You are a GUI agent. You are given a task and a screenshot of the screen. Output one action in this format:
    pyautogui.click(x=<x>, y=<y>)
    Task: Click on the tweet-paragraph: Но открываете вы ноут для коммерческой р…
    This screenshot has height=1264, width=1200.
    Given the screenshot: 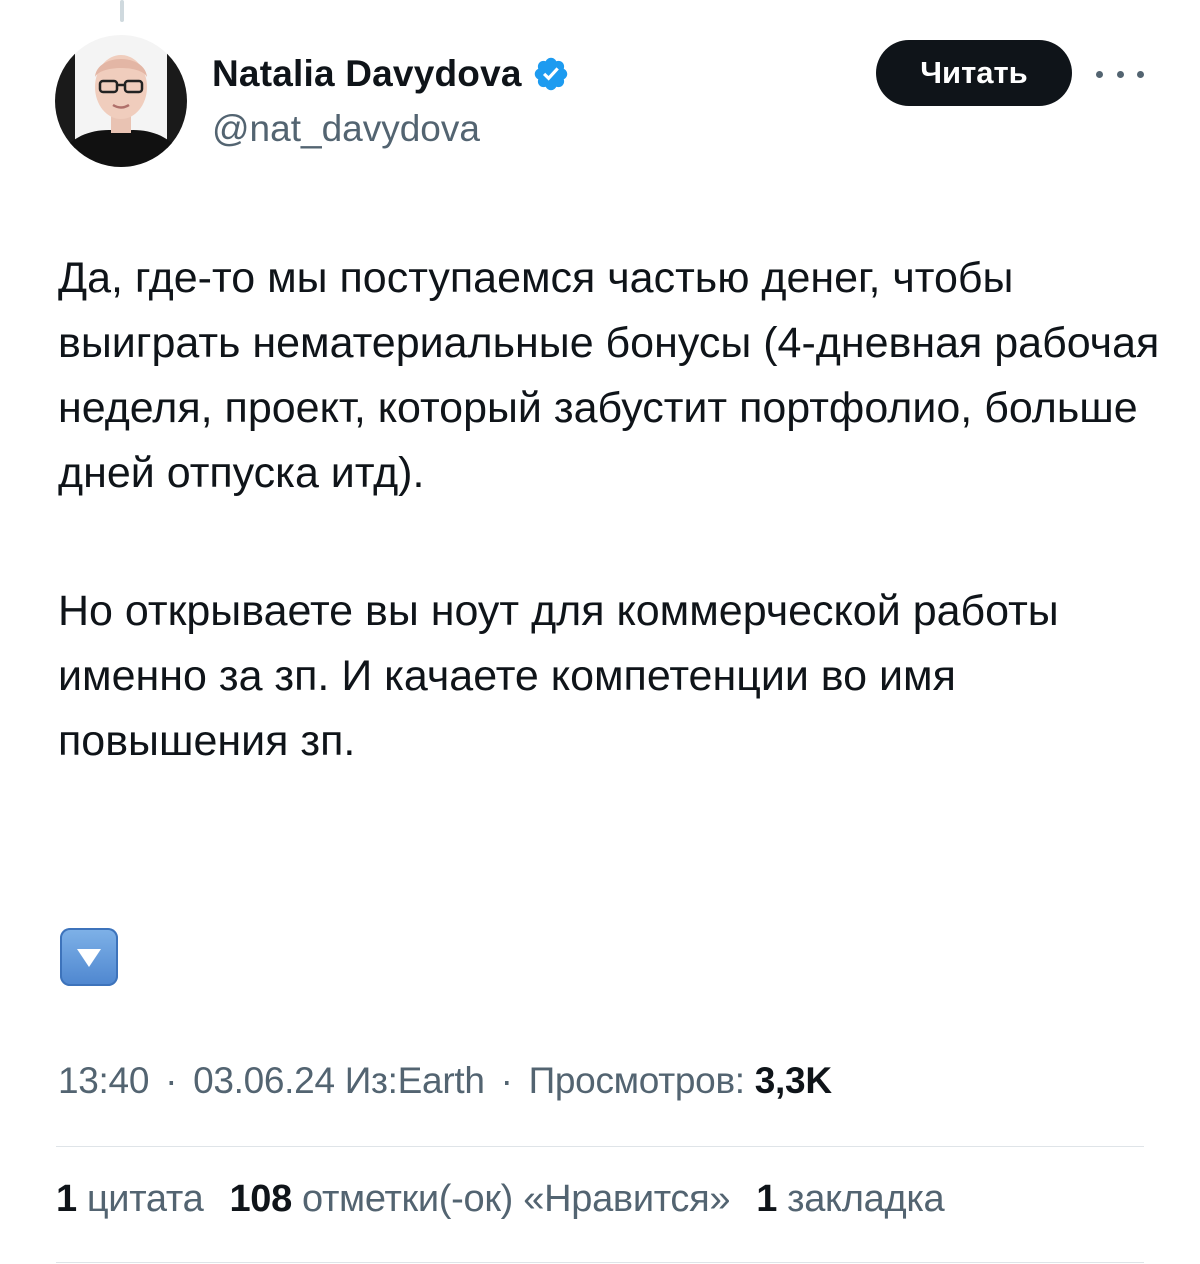 What is the action you would take?
    pyautogui.click(x=558, y=676)
    